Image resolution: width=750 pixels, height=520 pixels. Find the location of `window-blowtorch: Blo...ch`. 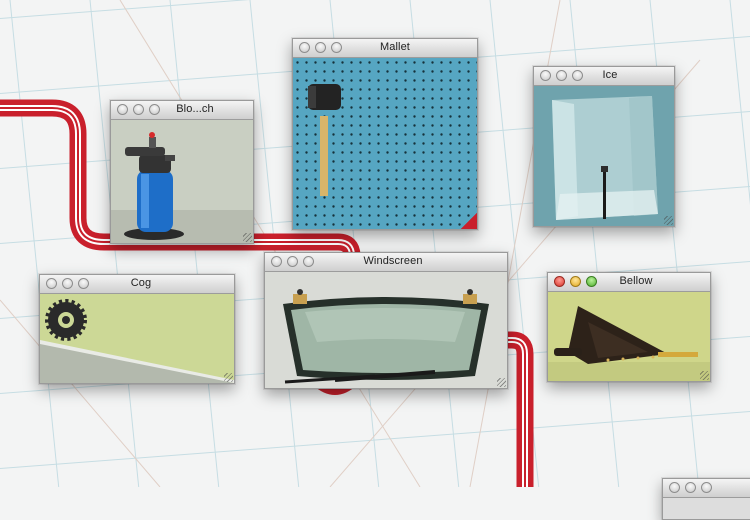

window-blowtorch: Blo...ch is located at coordinates (182, 172).